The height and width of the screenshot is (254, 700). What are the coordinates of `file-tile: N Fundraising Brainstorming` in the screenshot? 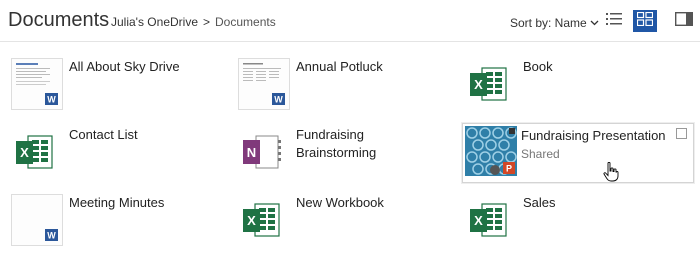 It's located at (347, 156).